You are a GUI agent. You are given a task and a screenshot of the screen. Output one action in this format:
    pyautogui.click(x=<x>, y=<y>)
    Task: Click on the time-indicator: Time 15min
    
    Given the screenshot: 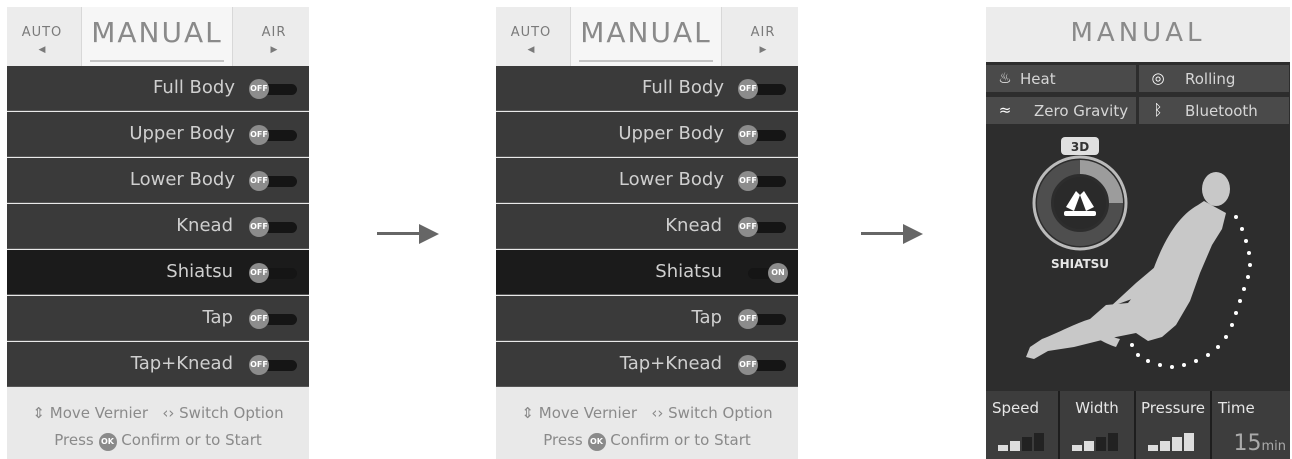 What is the action you would take?
    pyautogui.click(x=1251, y=425)
    